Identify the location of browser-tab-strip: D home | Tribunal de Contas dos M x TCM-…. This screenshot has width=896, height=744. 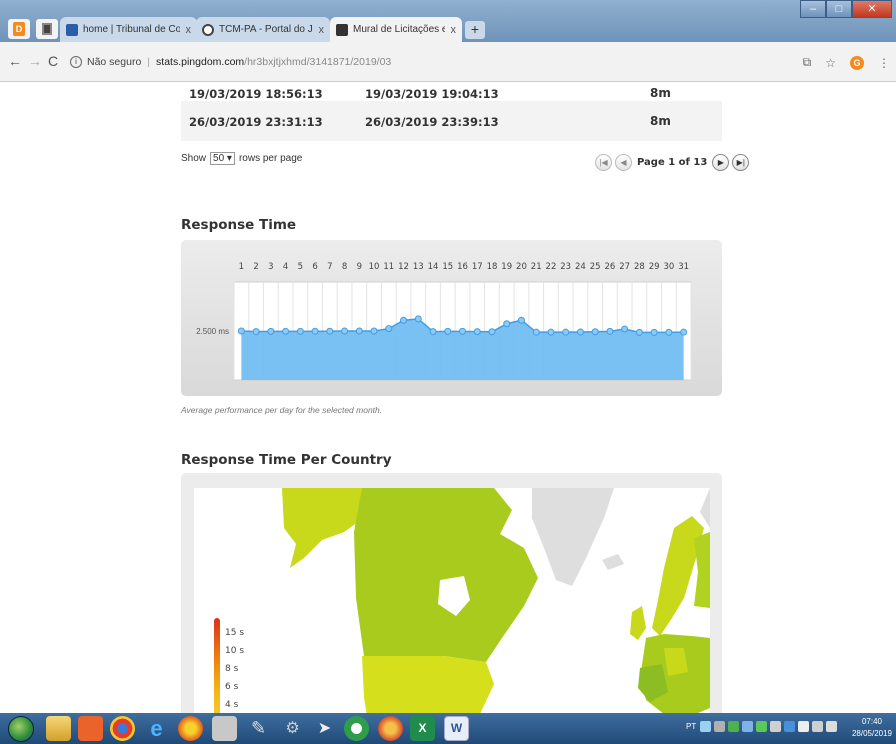
(448, 21).